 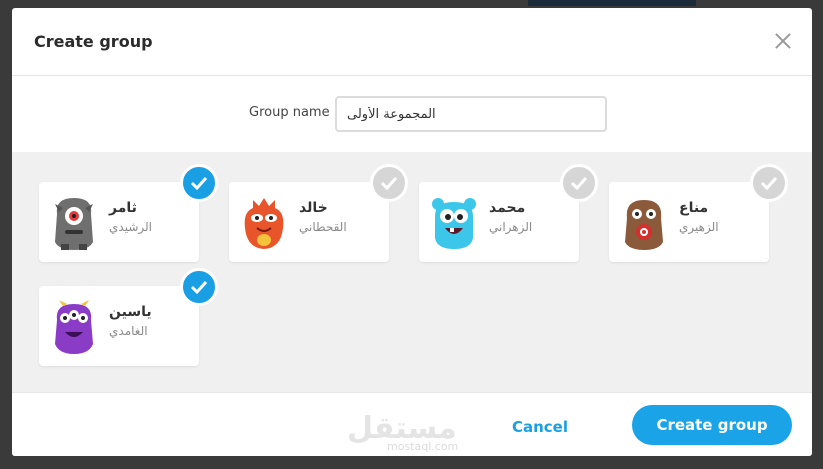 I want to click on cancel-button: Cancel, so click(x=540, y=427).